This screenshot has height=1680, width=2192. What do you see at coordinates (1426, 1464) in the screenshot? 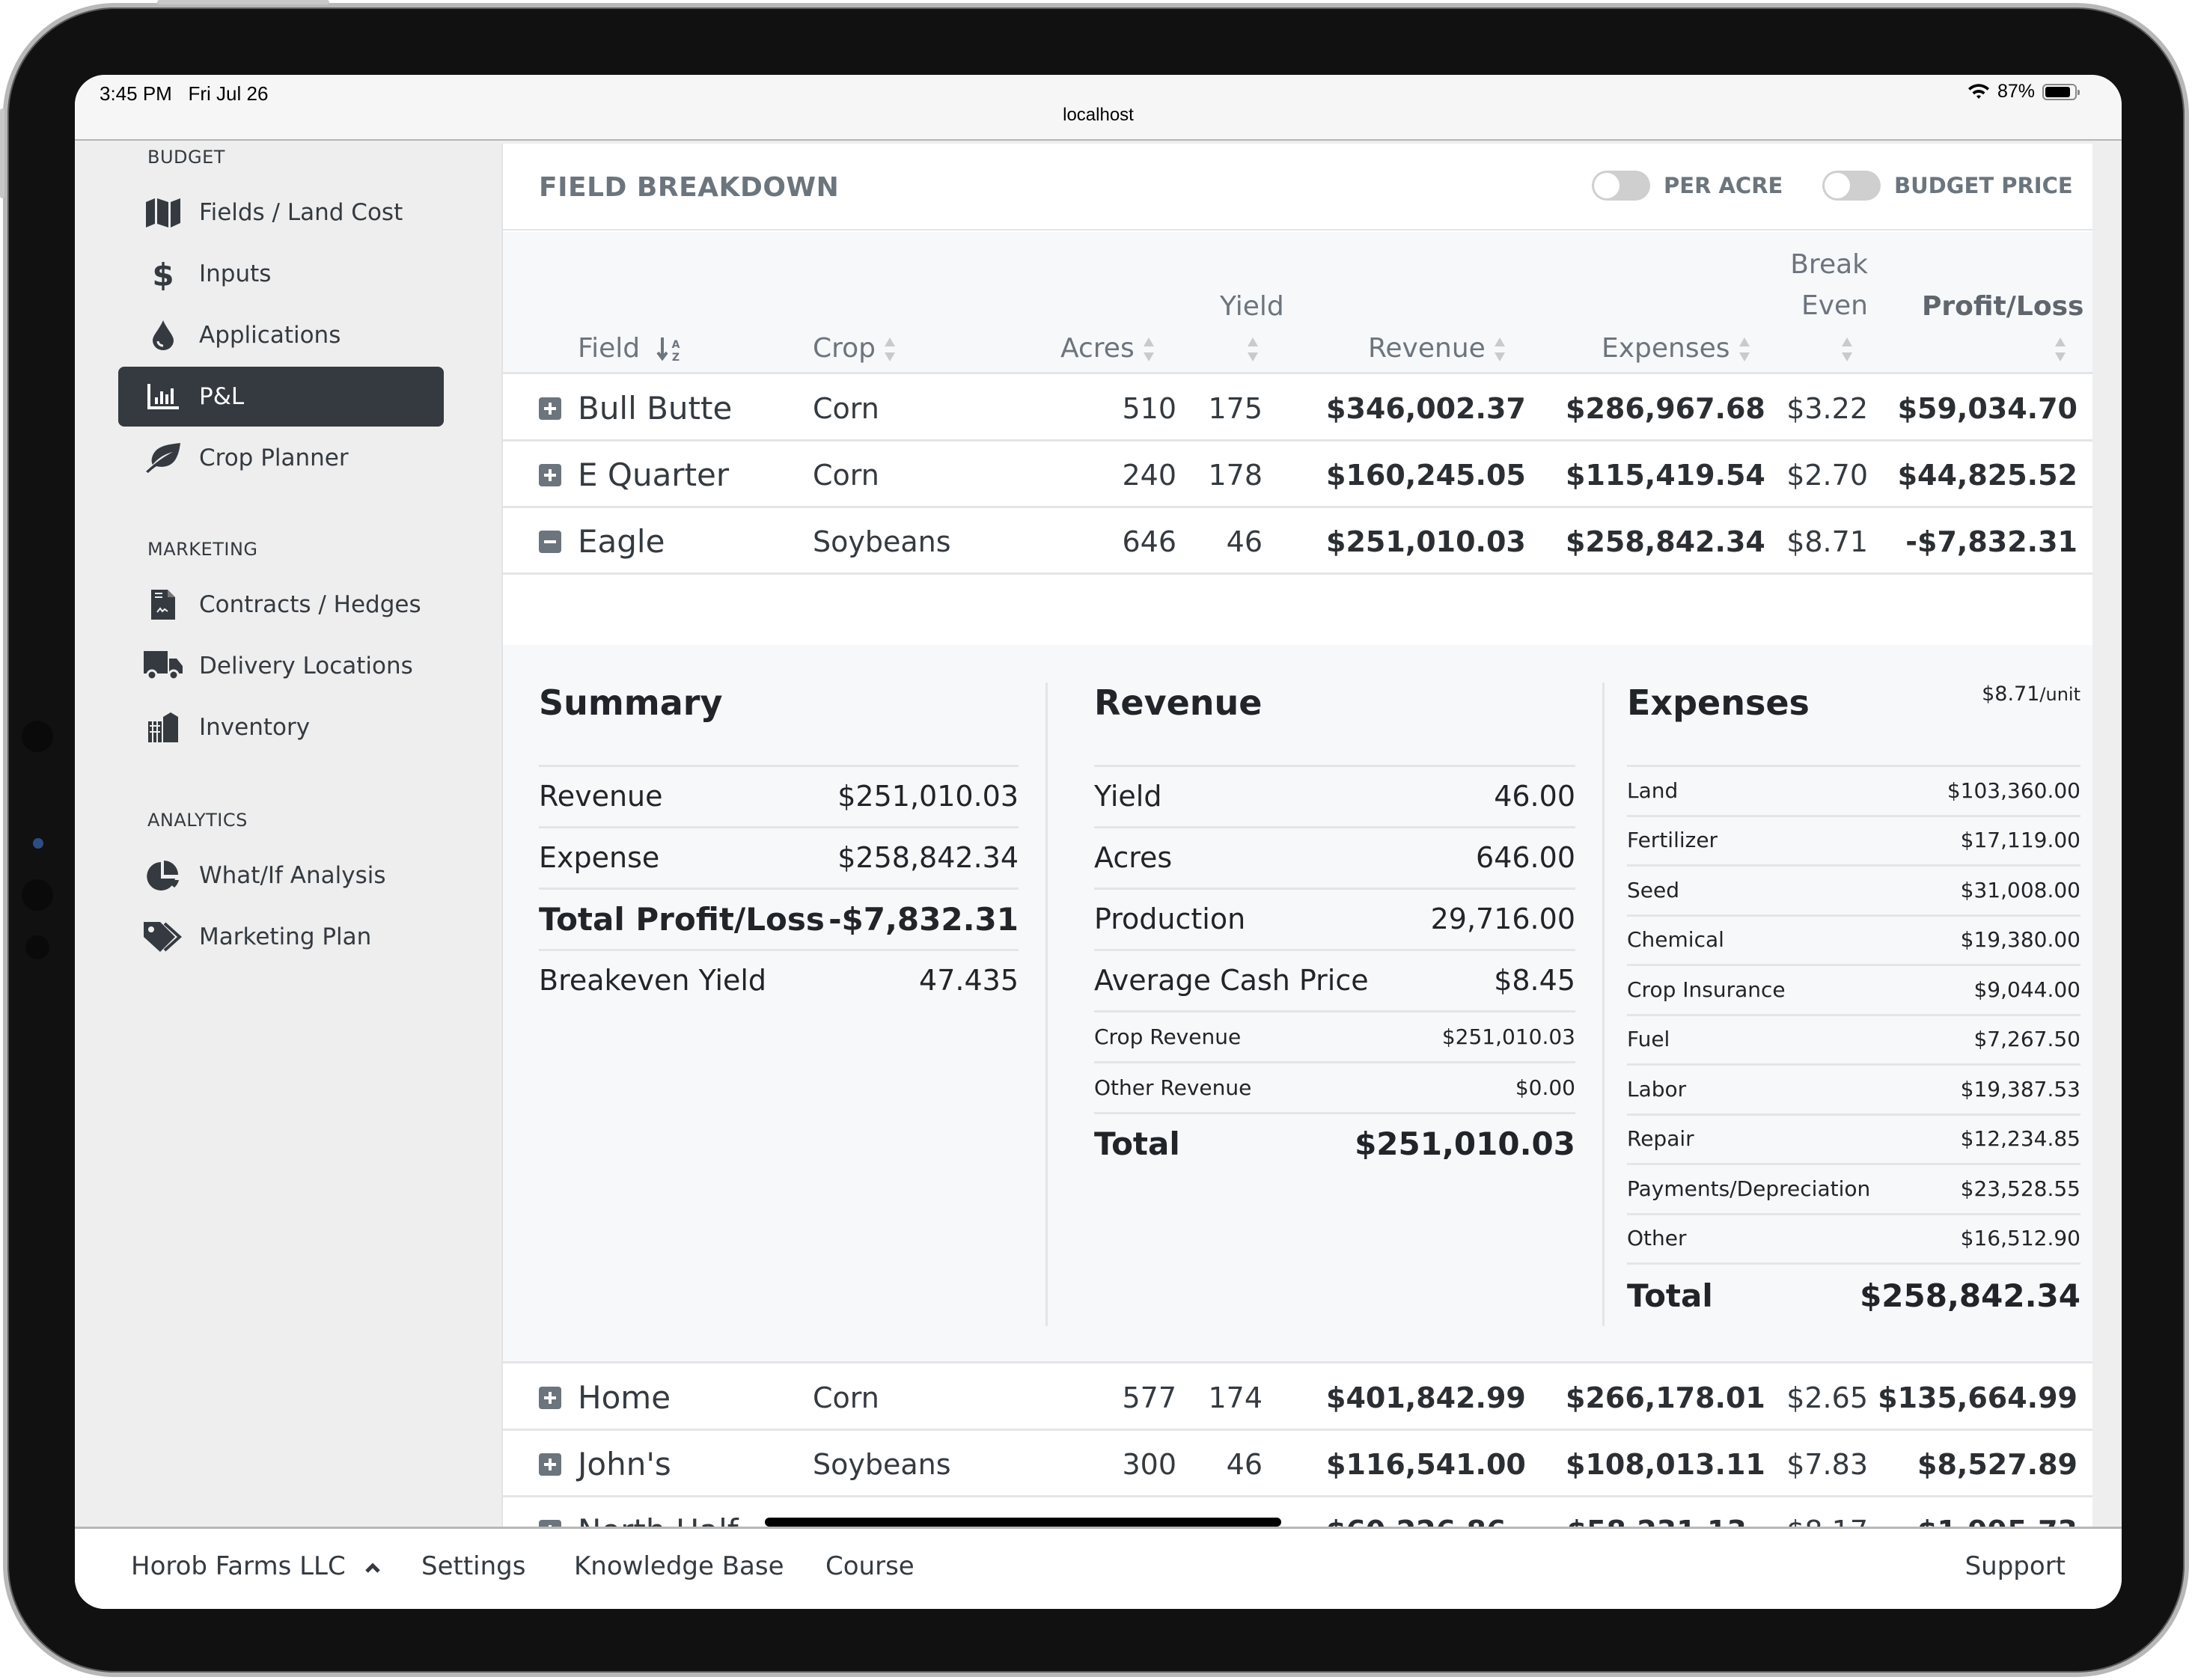
I see `cell-revenue: $116,541.00` at bounding box center [1426, 1464].